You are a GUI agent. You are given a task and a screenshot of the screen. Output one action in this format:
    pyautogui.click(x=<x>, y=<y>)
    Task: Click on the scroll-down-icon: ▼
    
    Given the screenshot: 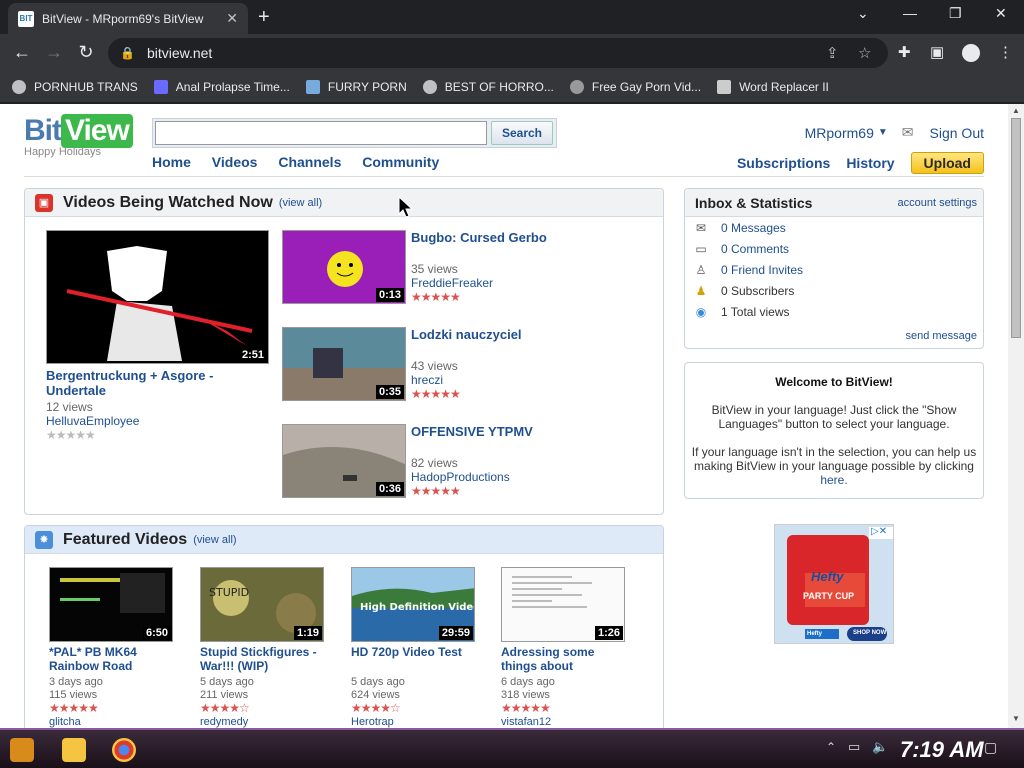 What is the action you would take?
    pyautogui.click(x=1016, y=718)
    